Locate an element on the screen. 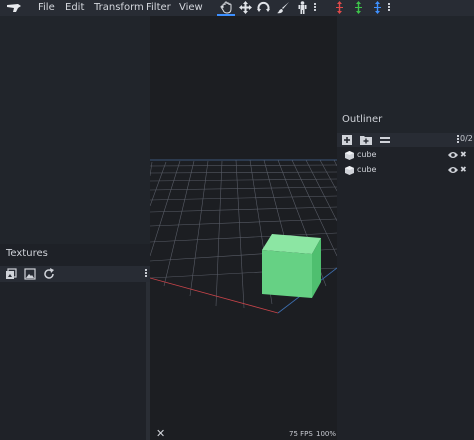  app-logo-icon is located at coordinates (14, 8).